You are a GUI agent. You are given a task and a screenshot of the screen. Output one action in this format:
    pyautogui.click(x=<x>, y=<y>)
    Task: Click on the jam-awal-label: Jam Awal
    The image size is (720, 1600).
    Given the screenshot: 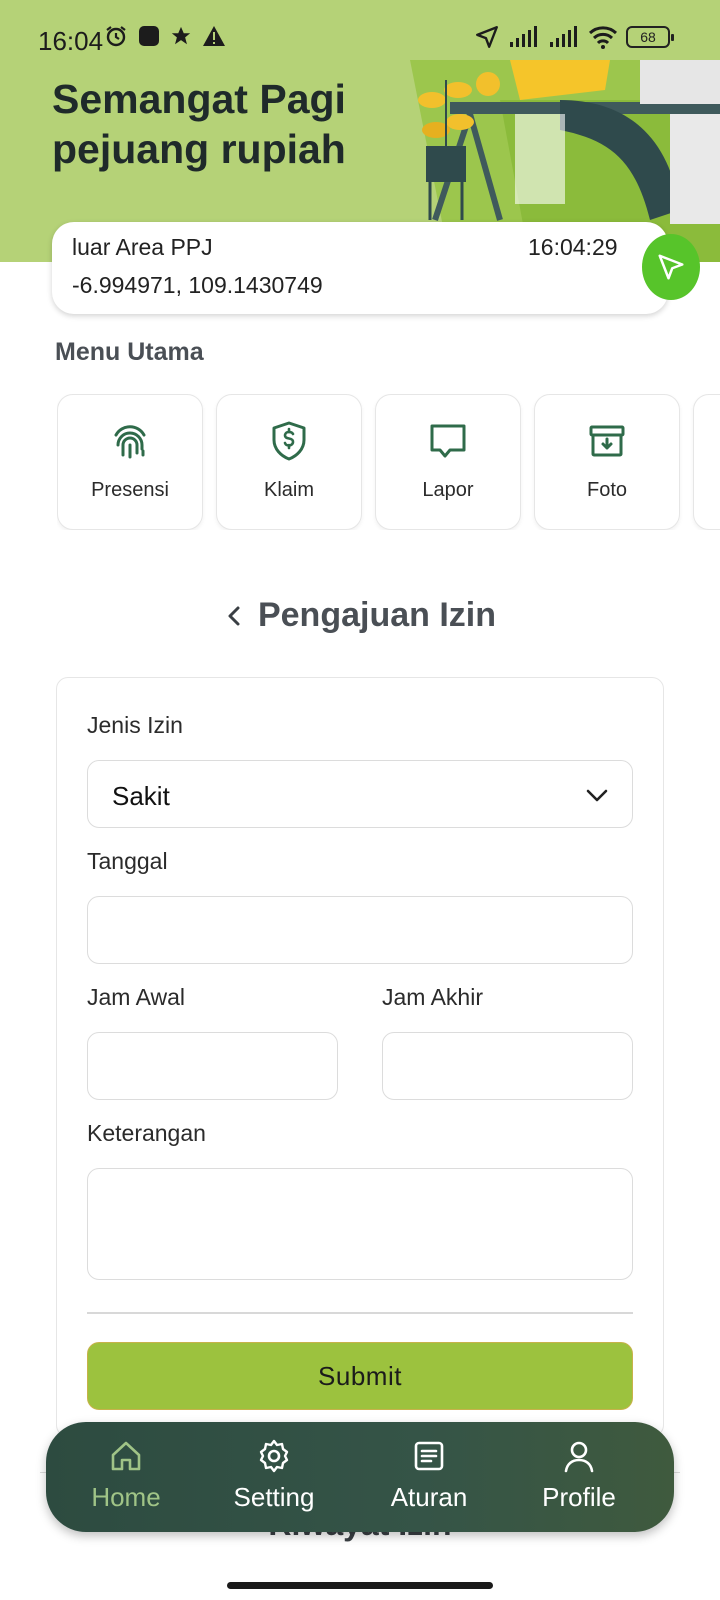 What is the action you would take?
    pyautogui.click(x=136, y=997)
    